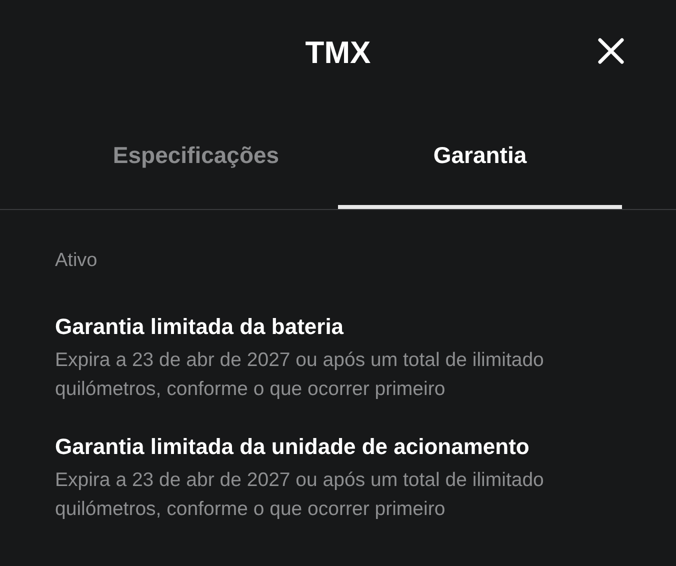 The height and width of the screenshot is (566, 676). What do you see at coordinates (338, 53) in the screenshot?
I see `page-title: TMX` at bounding box center [338, 53].